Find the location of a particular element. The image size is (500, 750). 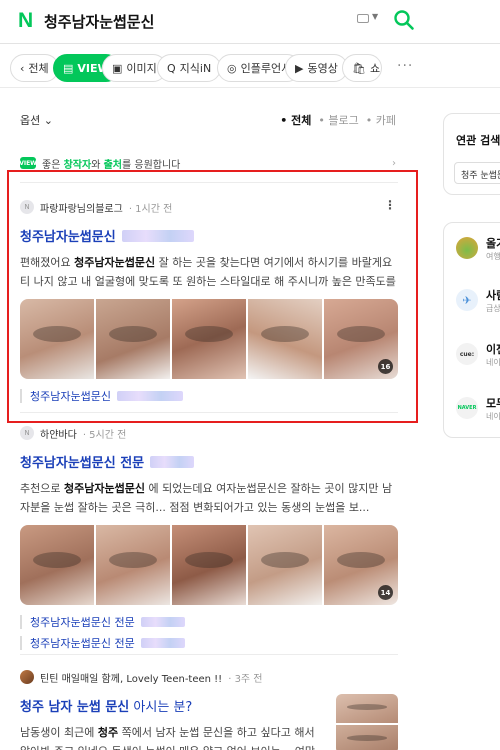

post-title: 청주 남자 눈썹 문신 아시는 분? is located at coordinates (170, 705).